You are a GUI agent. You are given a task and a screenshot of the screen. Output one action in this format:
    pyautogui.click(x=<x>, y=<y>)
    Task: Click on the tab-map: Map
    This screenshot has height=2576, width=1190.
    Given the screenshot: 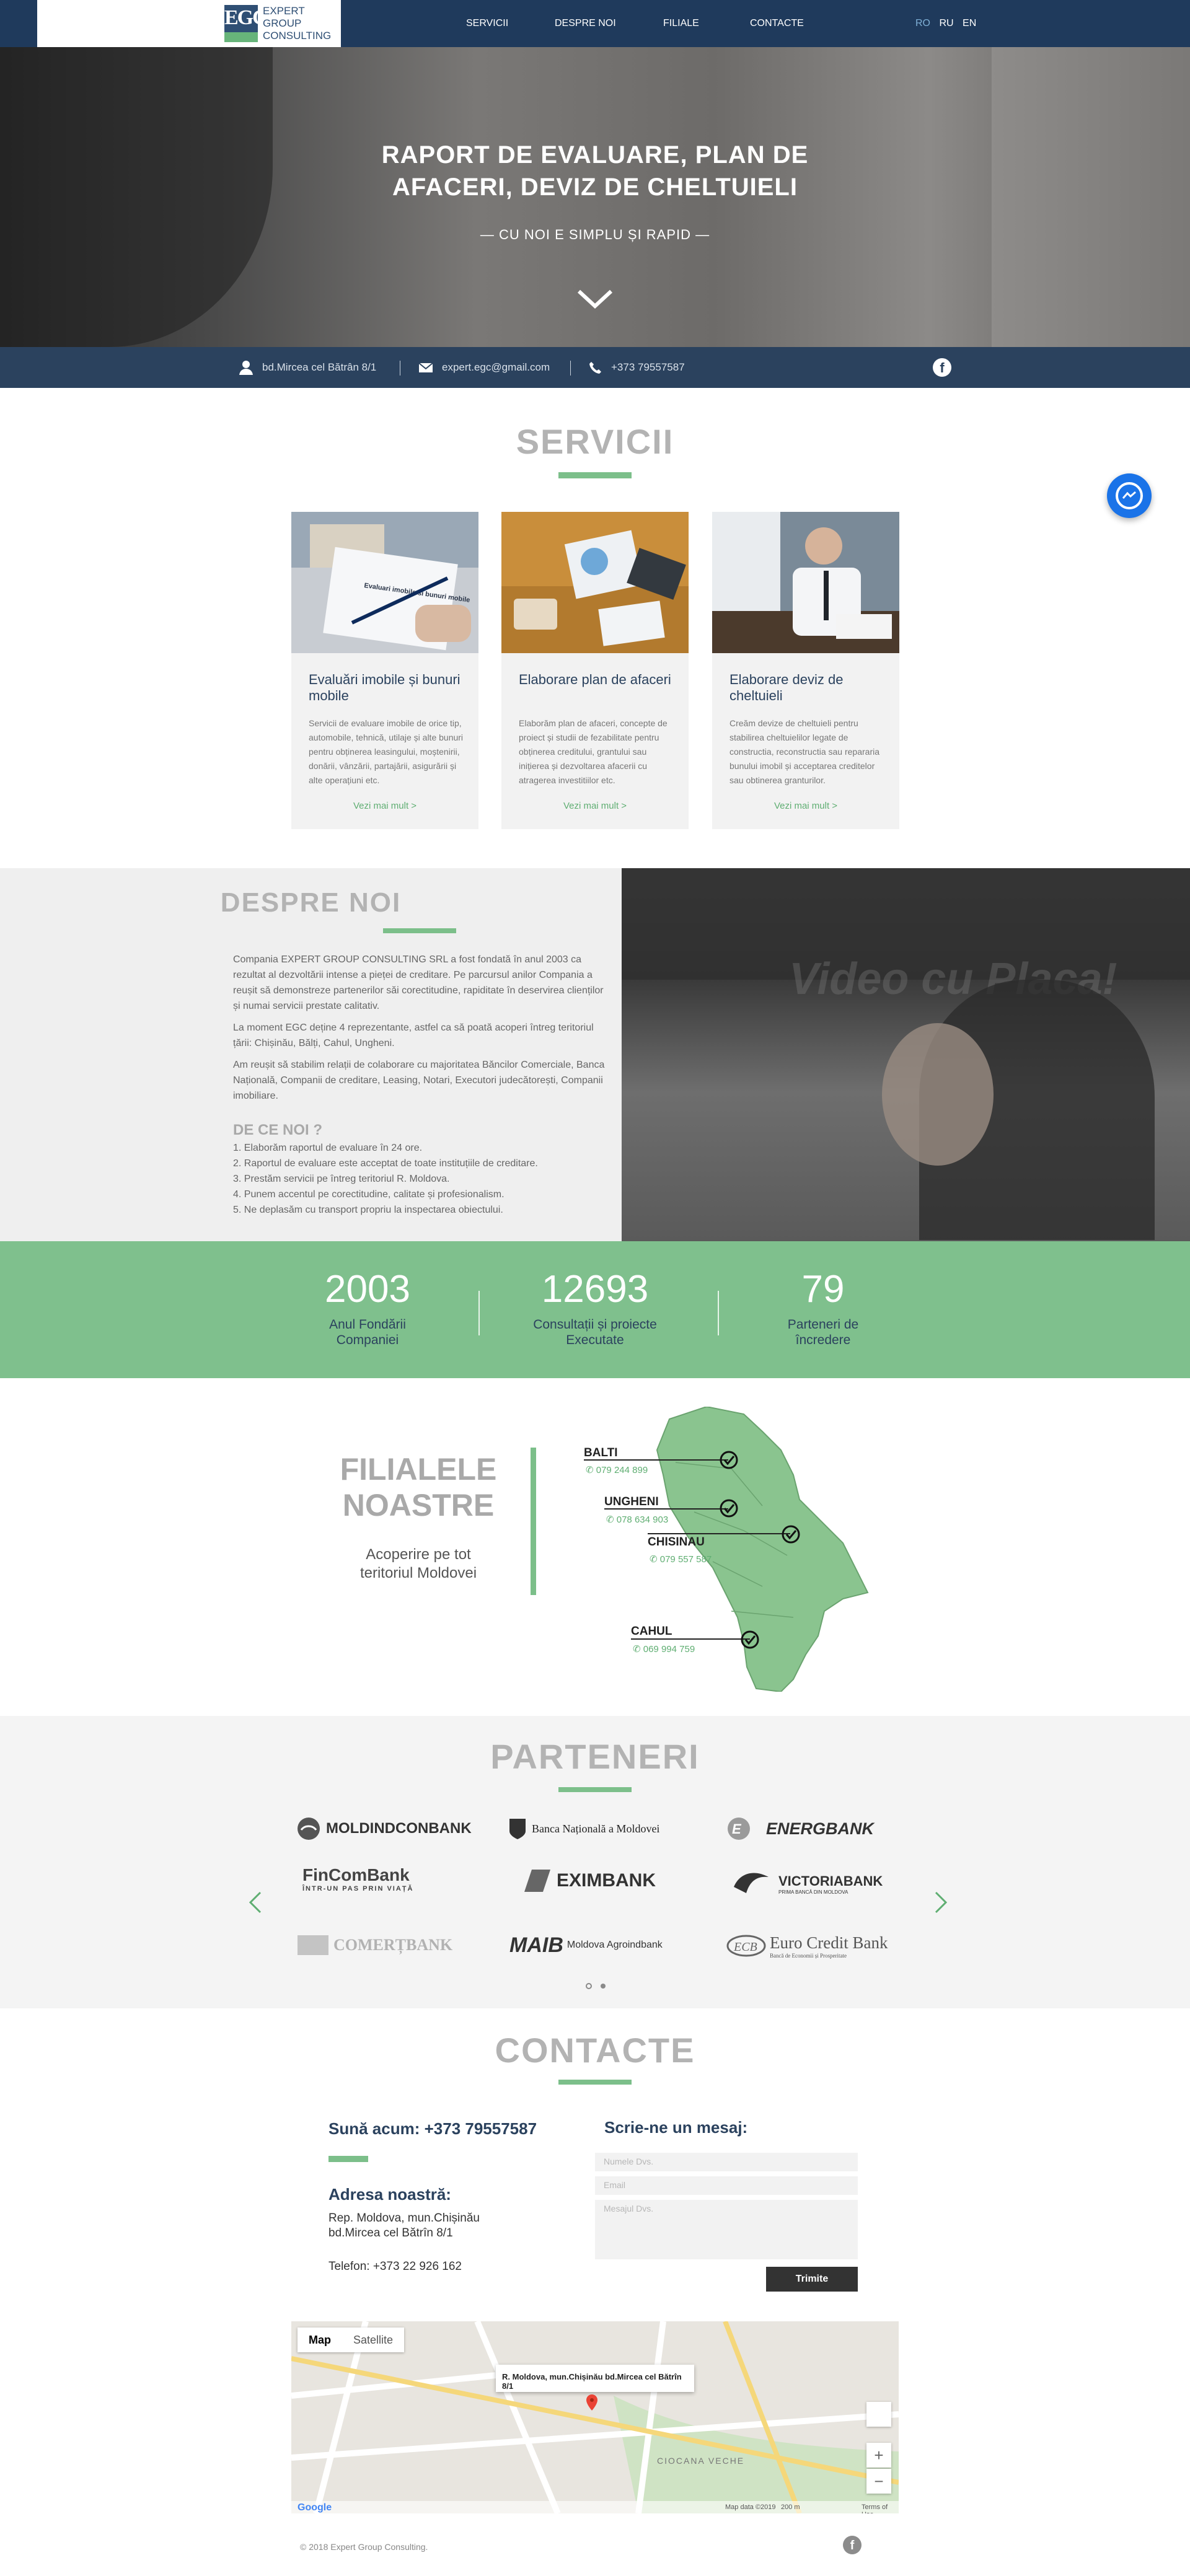 What is the action you would take?
    pyautogui.click(x=320, y=2340)
    